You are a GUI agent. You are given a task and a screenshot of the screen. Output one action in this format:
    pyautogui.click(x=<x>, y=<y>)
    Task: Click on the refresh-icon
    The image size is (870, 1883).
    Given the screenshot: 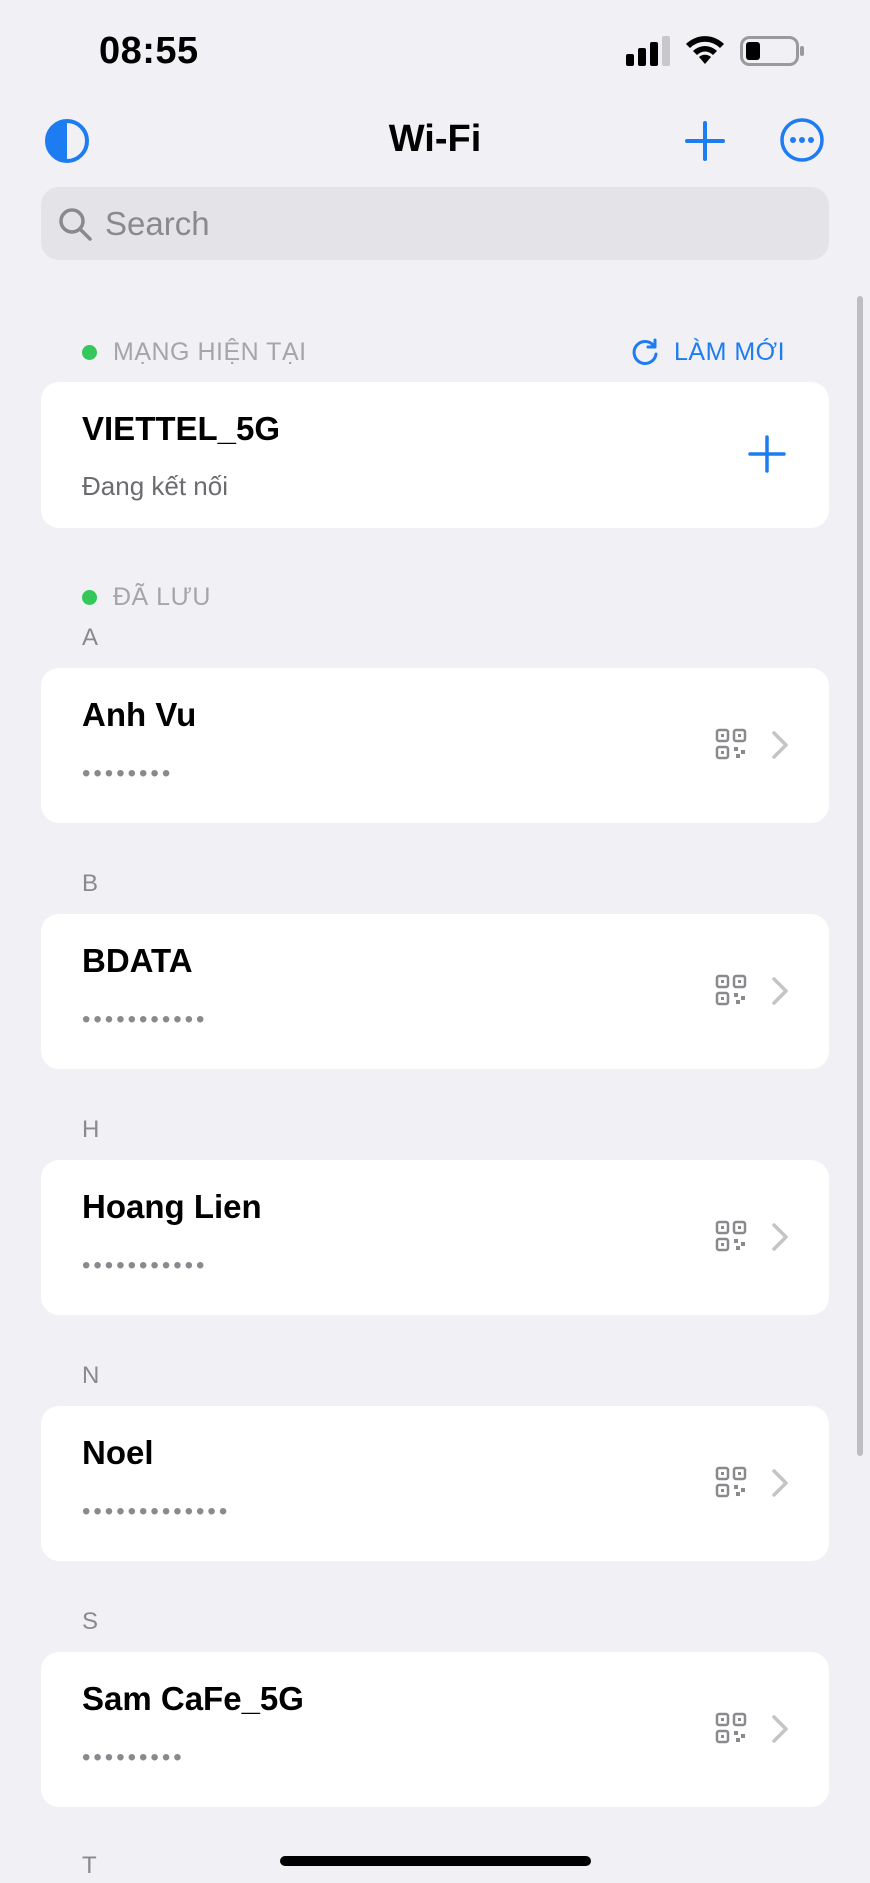 What is the action you would take?
    pyautogui.click(x=645, y=351)
    